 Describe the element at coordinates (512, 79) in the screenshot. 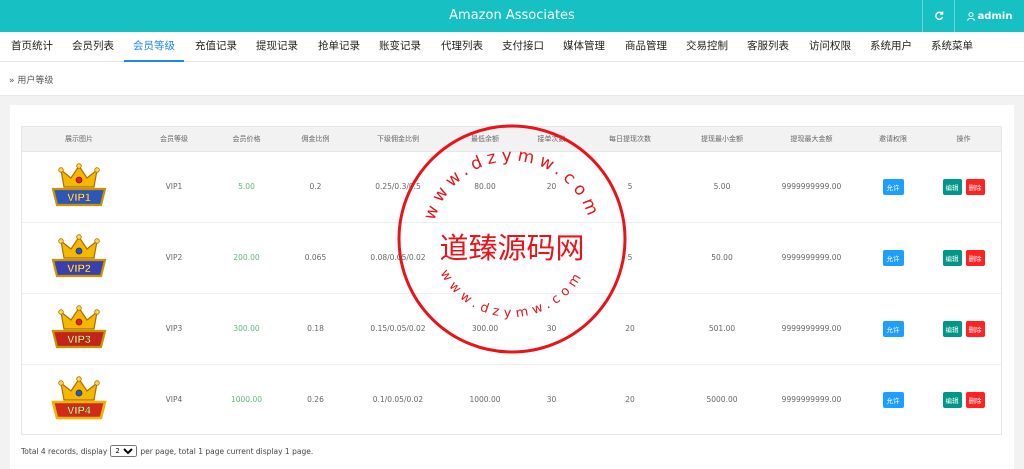

I see `breadcrumb-bar: » 用户等级` at that location.